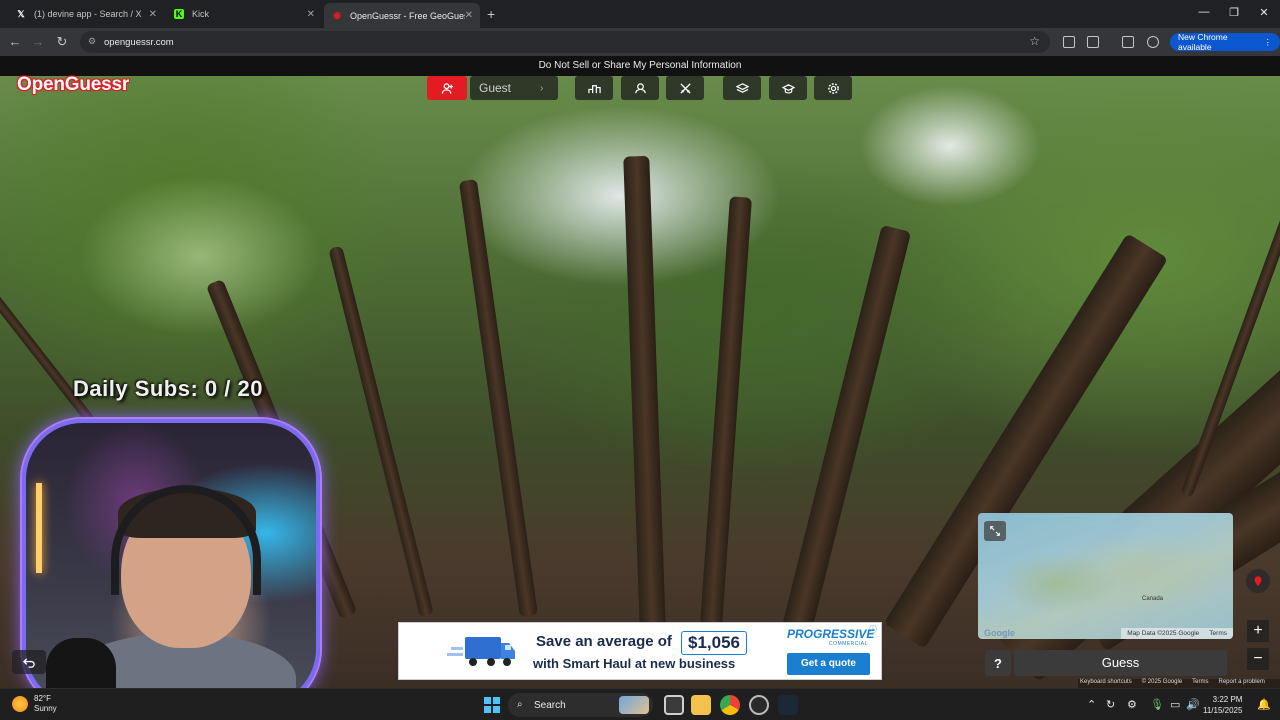 The image size is (1280, 720). Describe the element at coordinates (1204, 12) in the screenshot. I see `minimize-icon: —` at that location.